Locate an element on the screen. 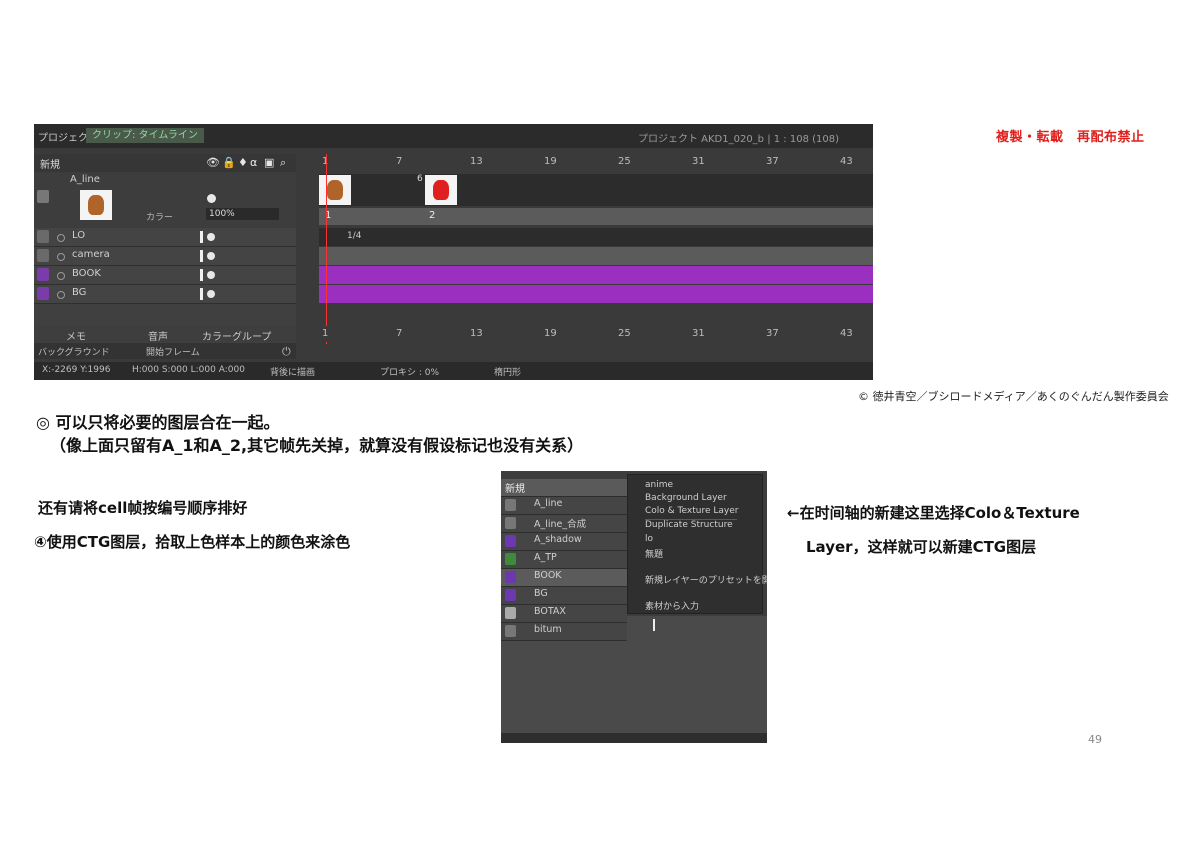 Image resolution: width=1192 pixels, height=843 pixels. alpha-icon: α is located at coordinates (253, 162).